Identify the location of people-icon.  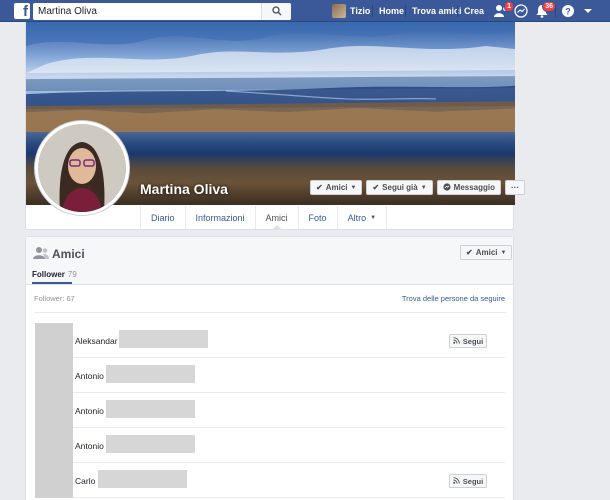
(41, 253).